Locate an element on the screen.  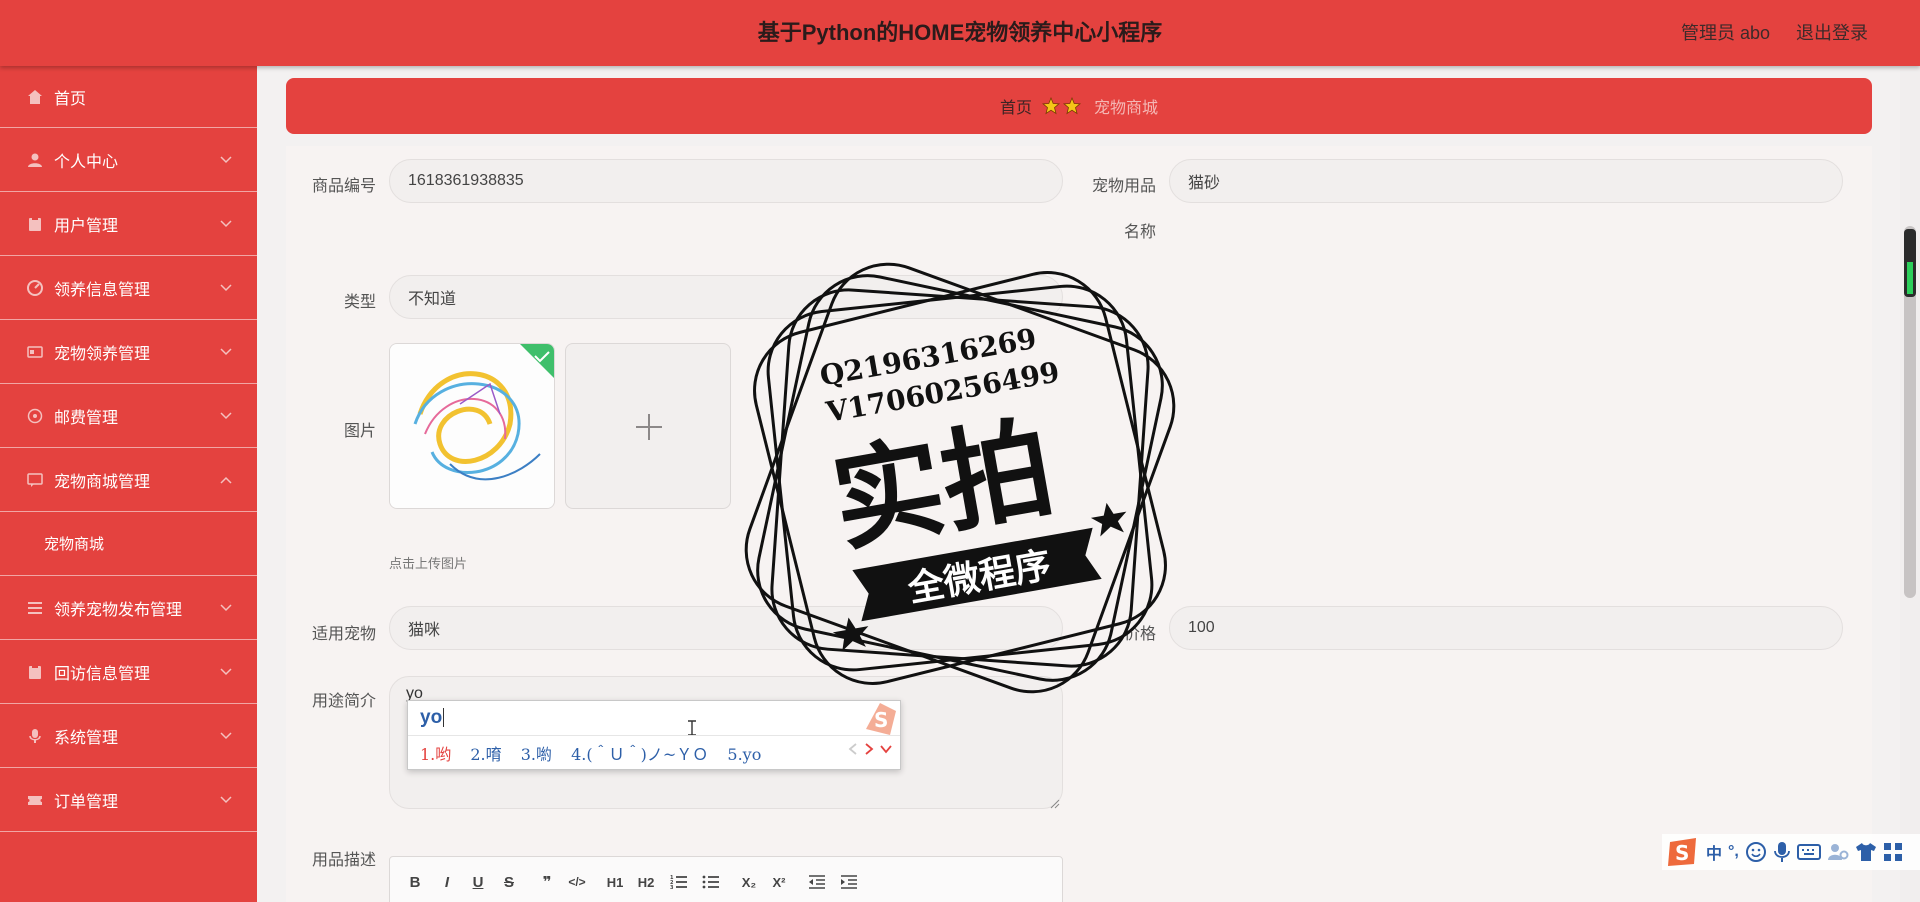
ime-punct-toggle: °, is located at coordinates (1733, 852).